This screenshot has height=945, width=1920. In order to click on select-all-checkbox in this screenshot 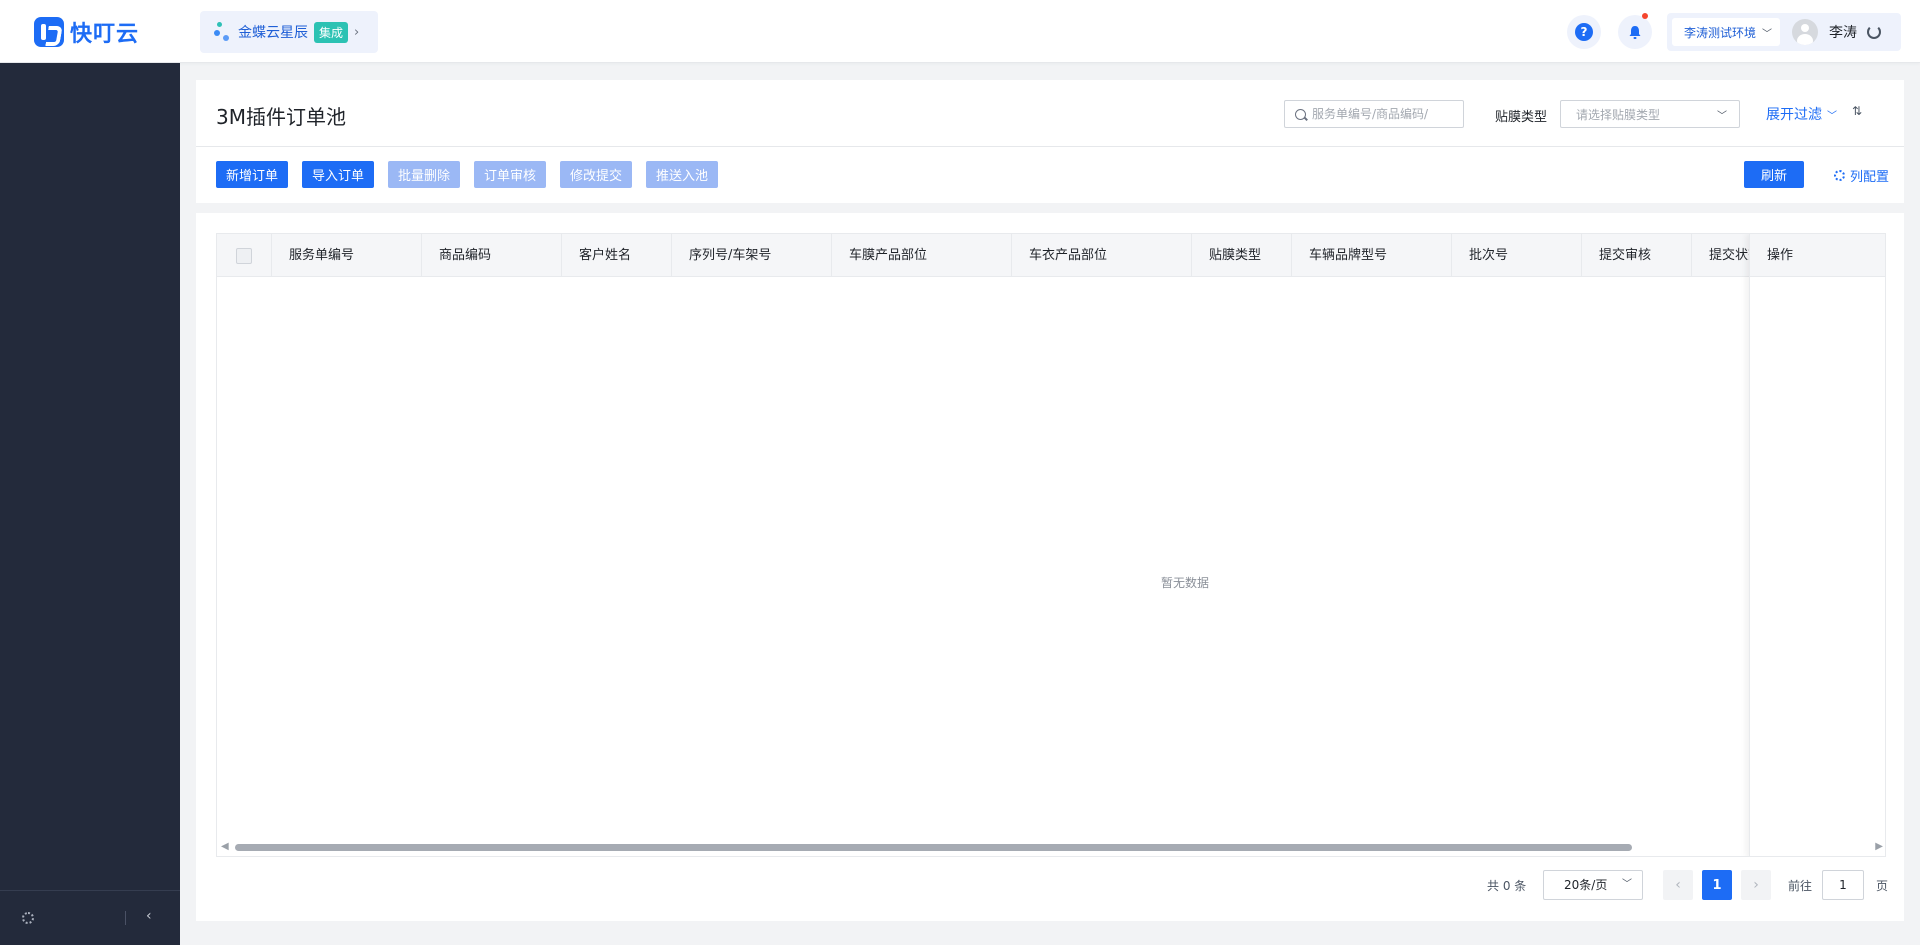, I will do `click(244, 256)`.